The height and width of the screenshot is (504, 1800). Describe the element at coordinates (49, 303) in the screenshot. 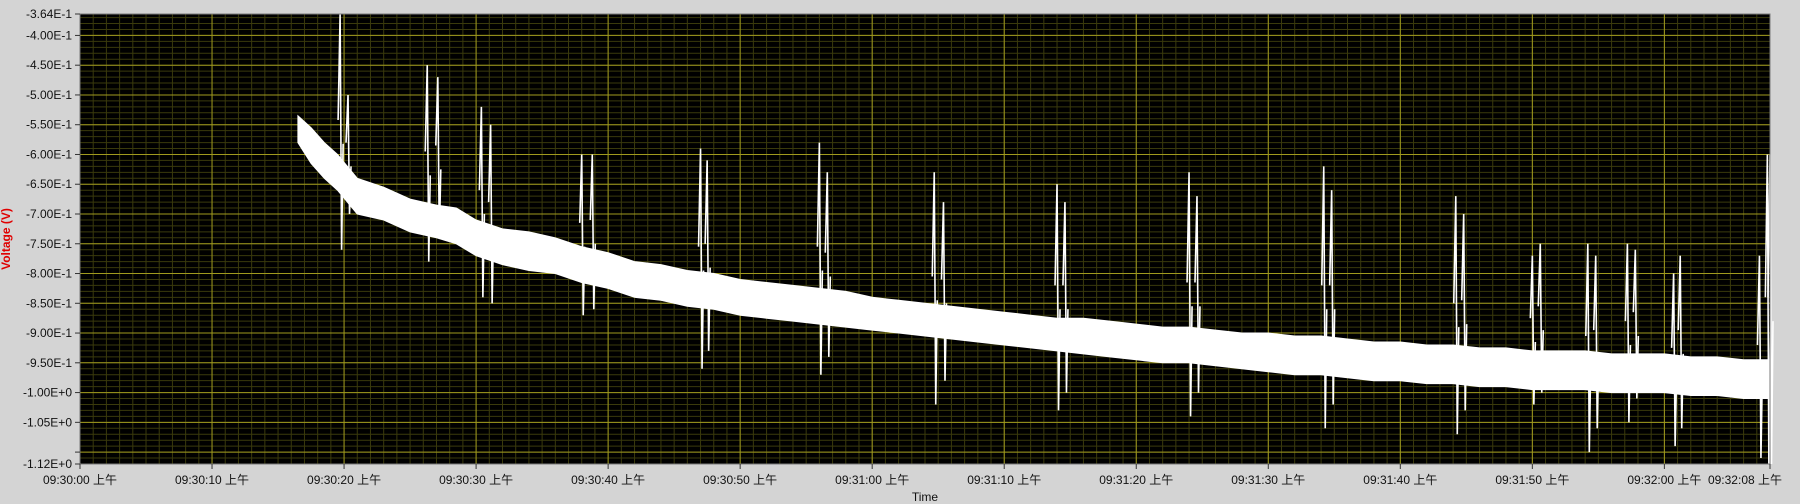

I see `y-tick-label: -8.50E-1` at that location.